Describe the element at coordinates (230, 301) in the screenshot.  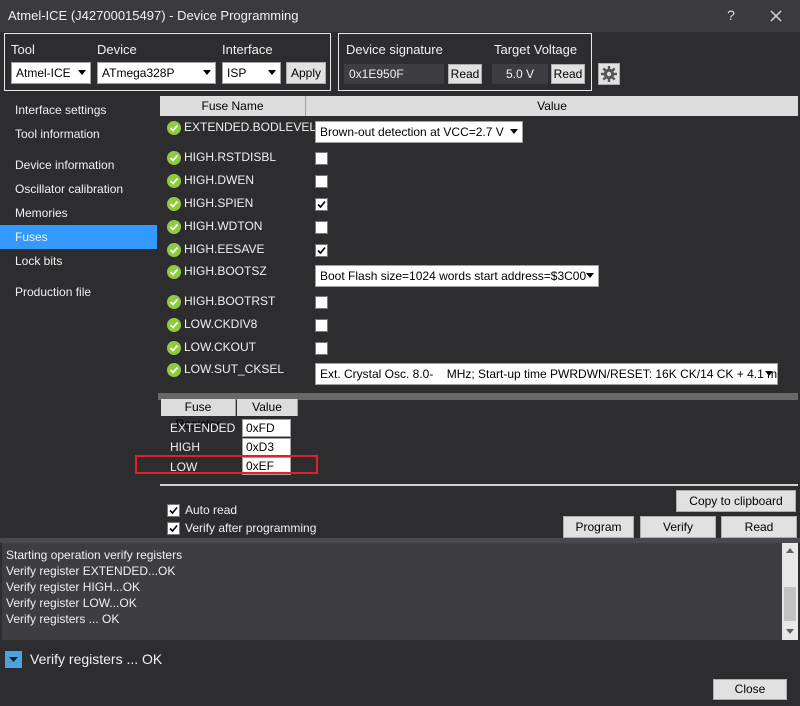
I see `fuse-name-high-bootrst: HIGH.BOOTRST` at that location.